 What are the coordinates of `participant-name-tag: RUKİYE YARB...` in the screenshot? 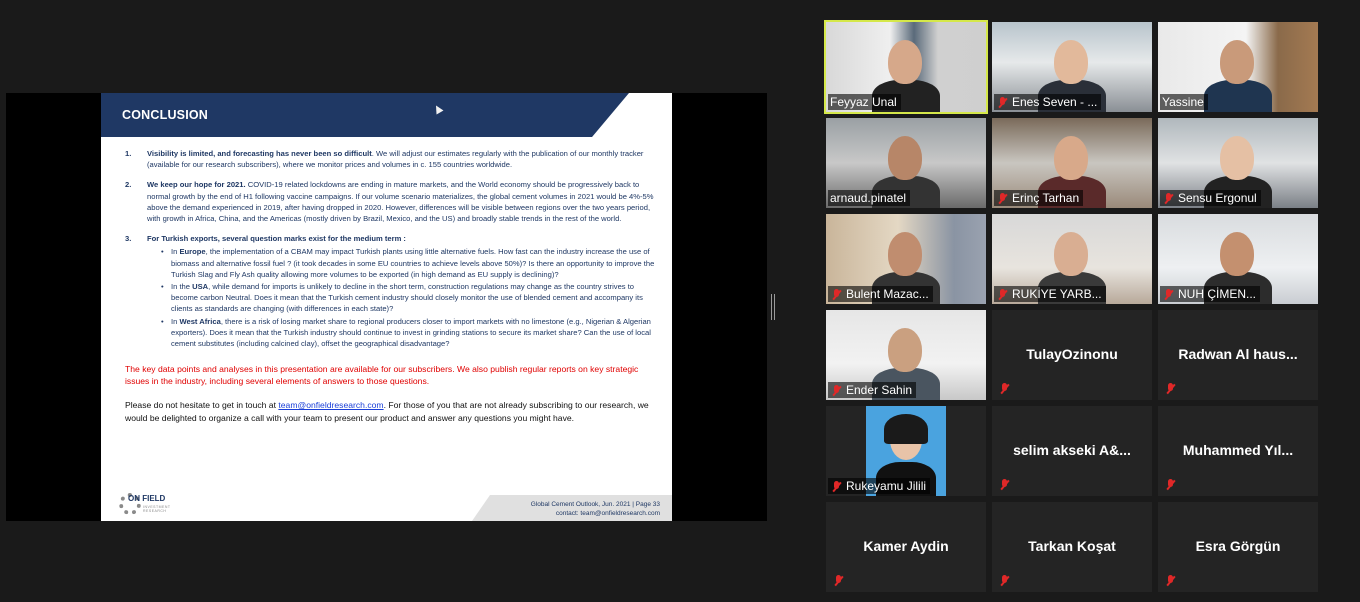 It's located at (1050, 294).